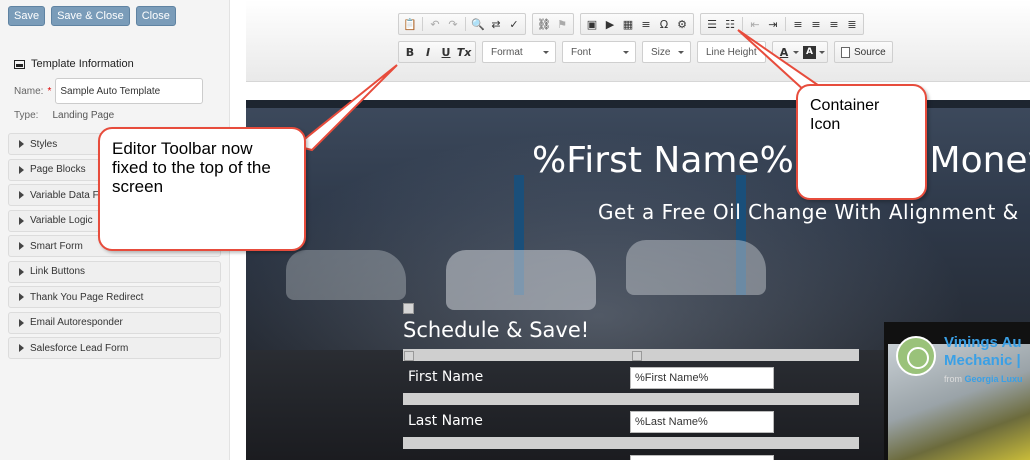  Describe the element at coordinates (870, 52) in the screenshot. I see `source-label: Source` at that location.